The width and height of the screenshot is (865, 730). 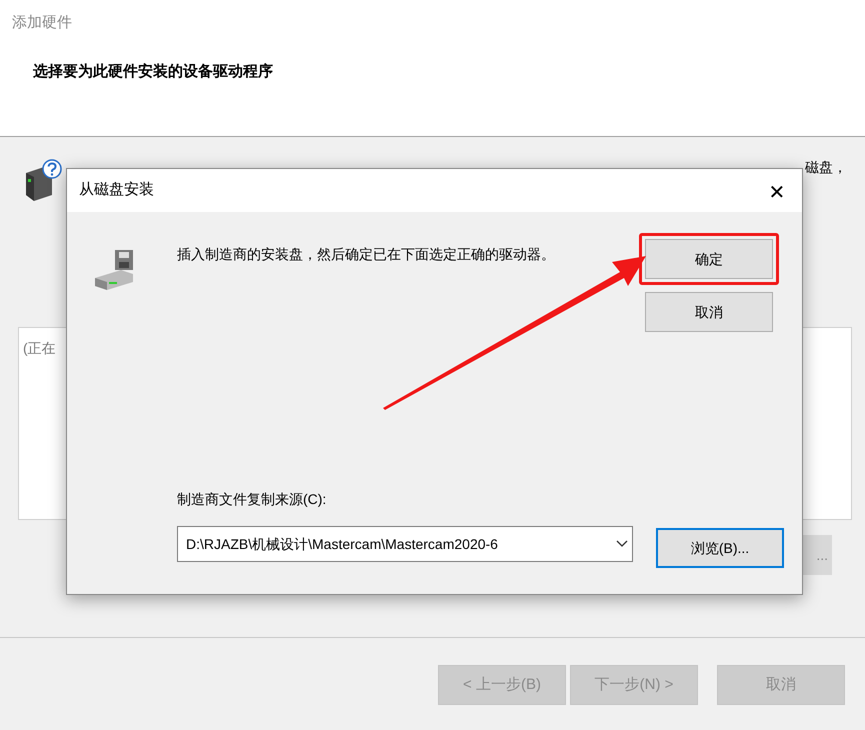 I want to click on chevron-down-icon, so click(x=622, y=544).